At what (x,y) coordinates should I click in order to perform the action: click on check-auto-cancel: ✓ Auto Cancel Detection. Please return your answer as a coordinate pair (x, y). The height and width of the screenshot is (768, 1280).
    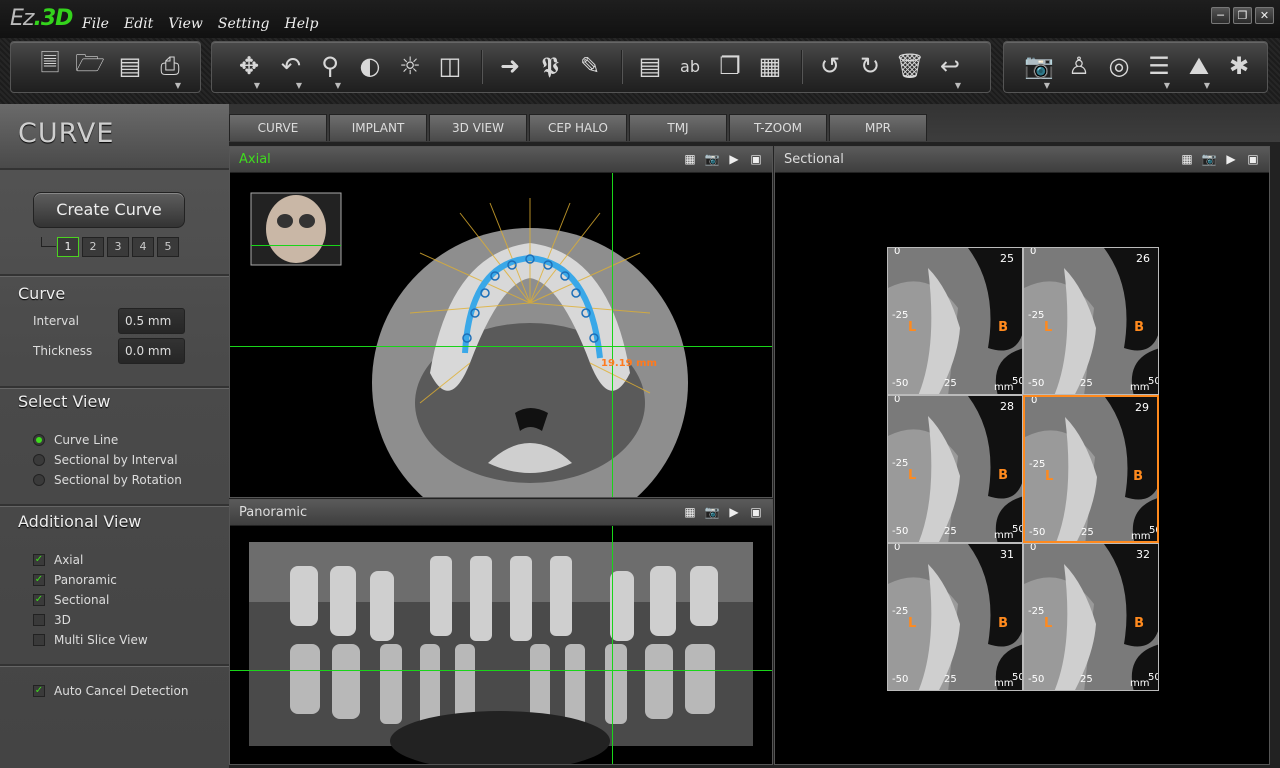
    Looking at the image, I should click on (110, 691).